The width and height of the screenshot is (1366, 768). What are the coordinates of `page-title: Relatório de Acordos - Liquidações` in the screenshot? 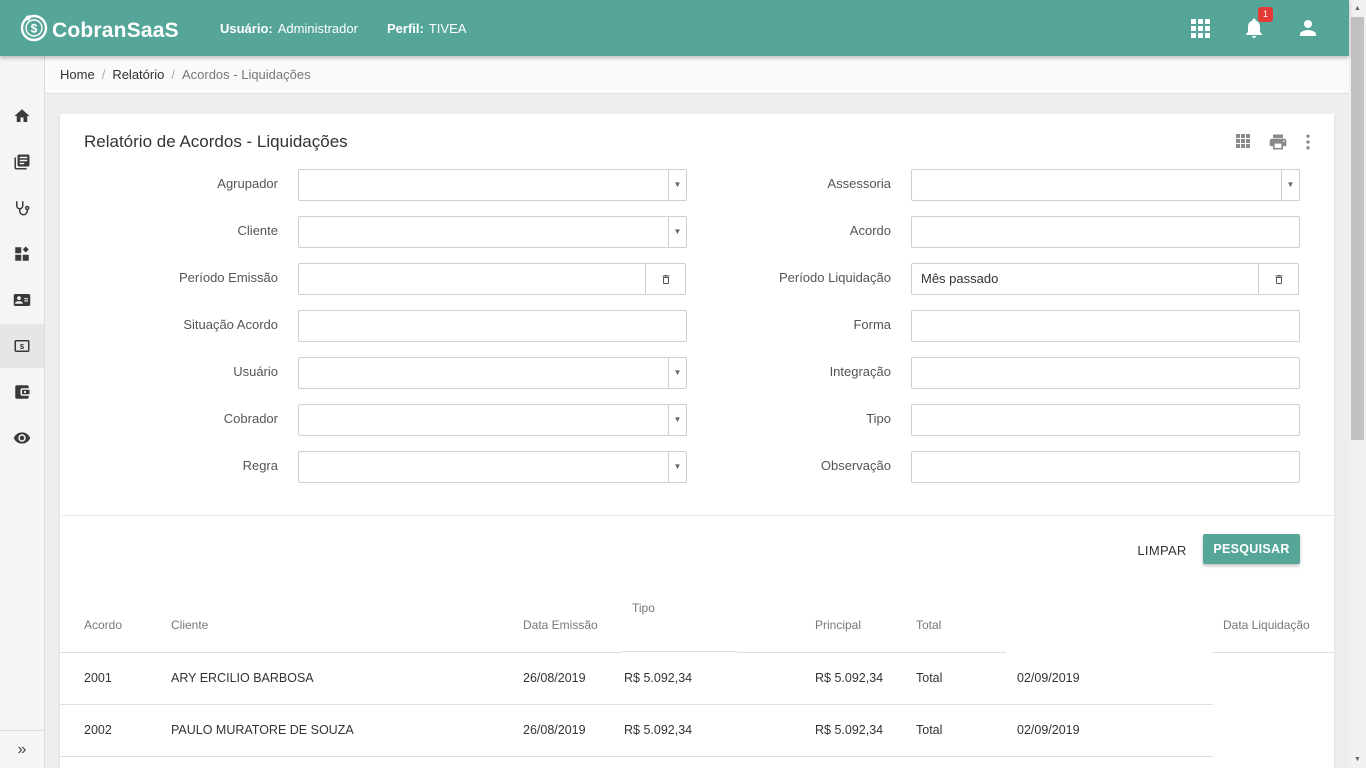 It's located at (216, 141).